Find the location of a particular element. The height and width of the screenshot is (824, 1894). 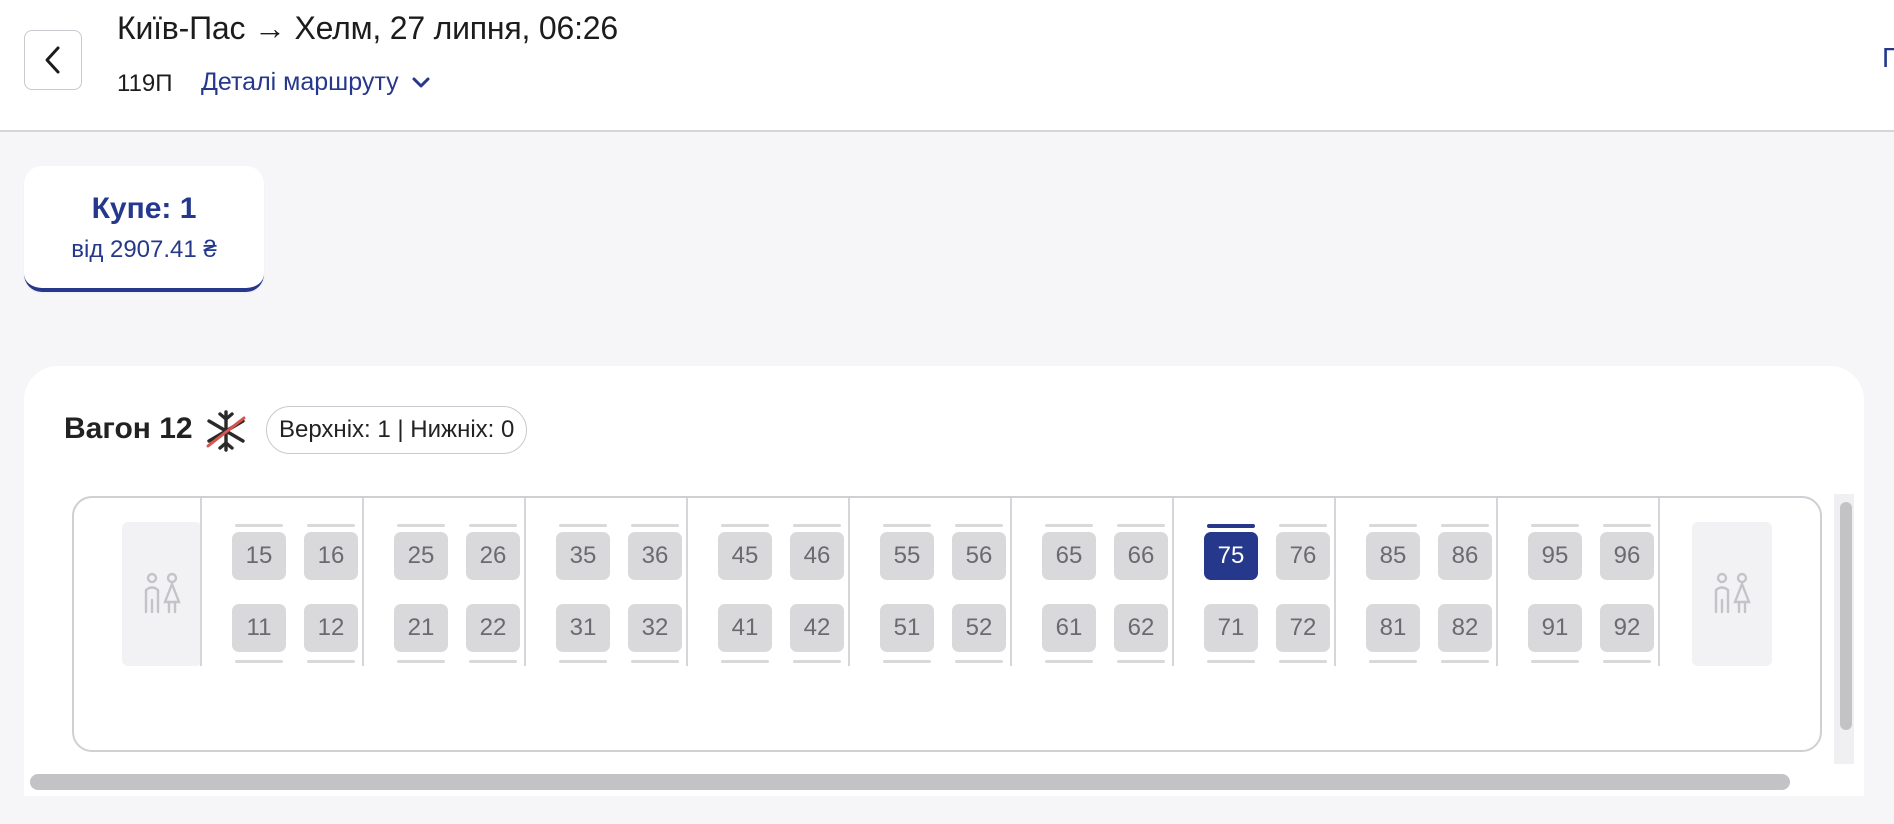

seat-85: 85 is located at coordinates (1393, 556).